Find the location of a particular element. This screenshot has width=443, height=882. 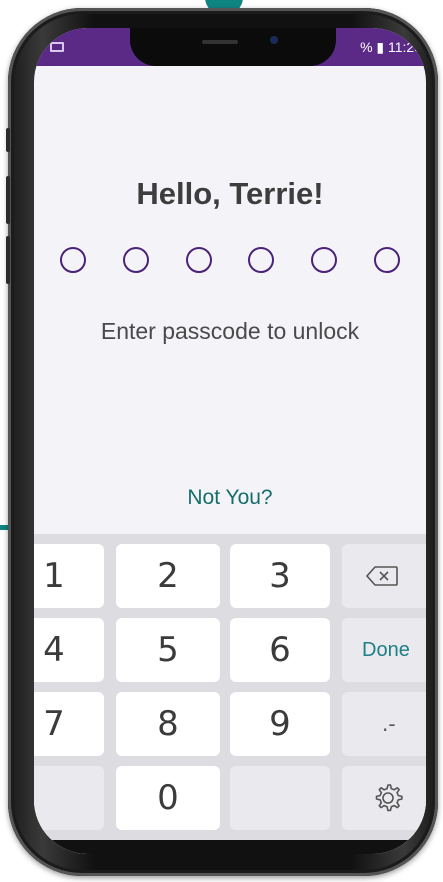

key-6: 6 is located at coordinates (280, 650).